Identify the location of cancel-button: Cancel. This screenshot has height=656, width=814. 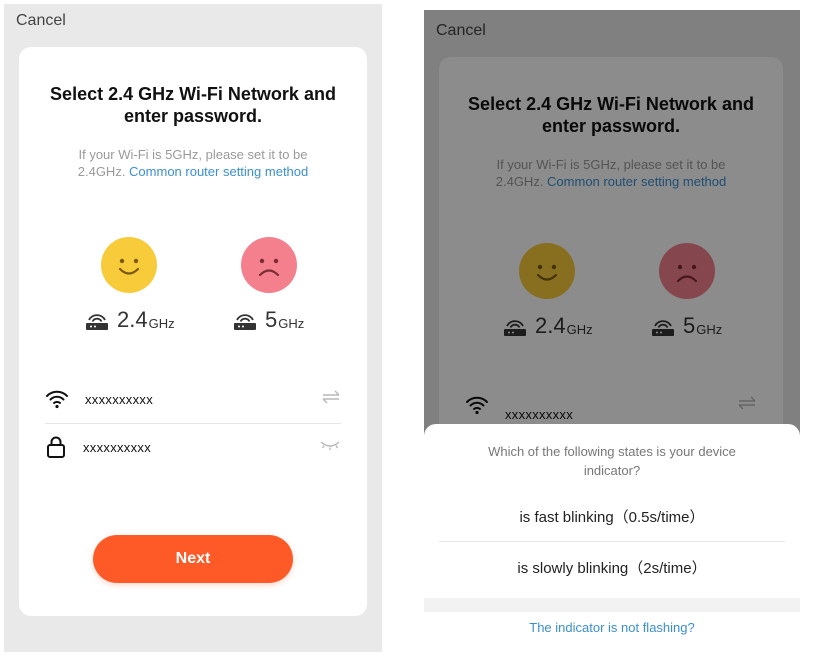
(41, 21).